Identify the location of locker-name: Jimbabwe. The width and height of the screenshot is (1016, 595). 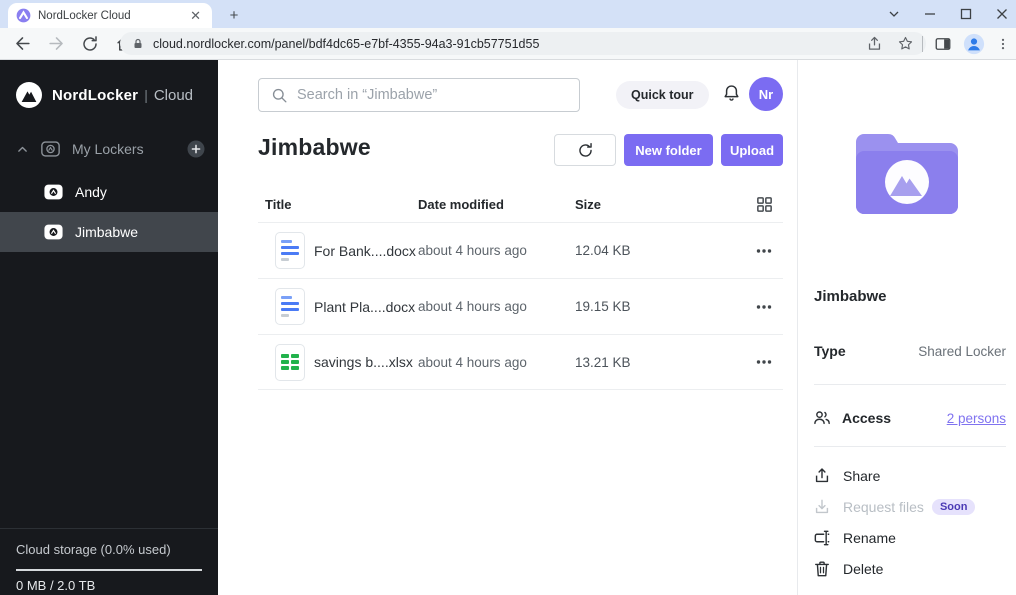
(107, 232).